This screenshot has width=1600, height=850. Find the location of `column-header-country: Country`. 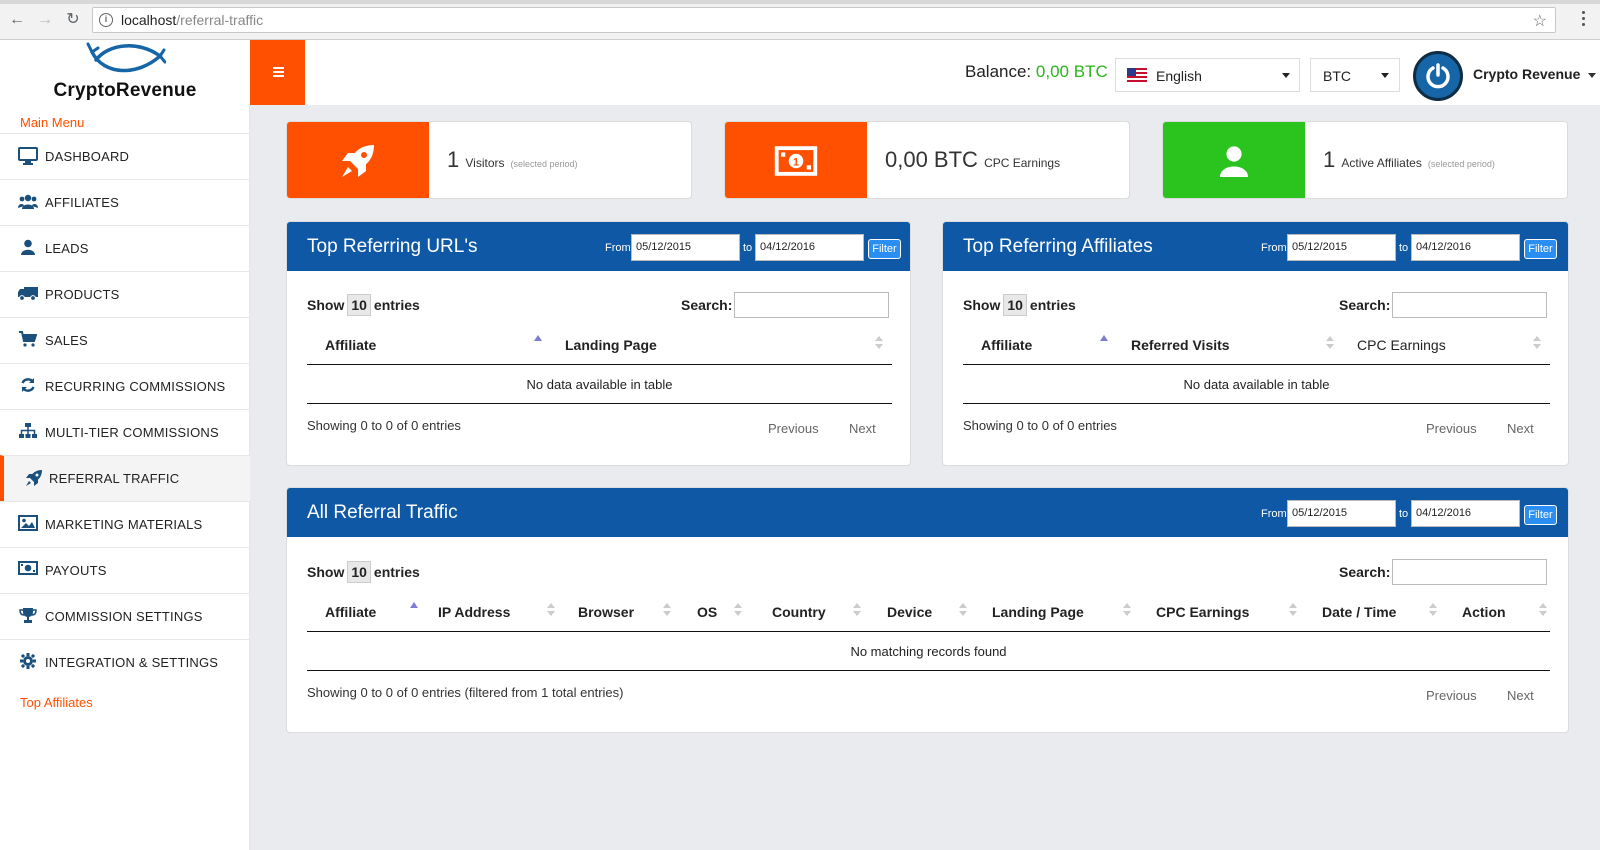

column-header-country: Country is located at coordinates (799, 612).